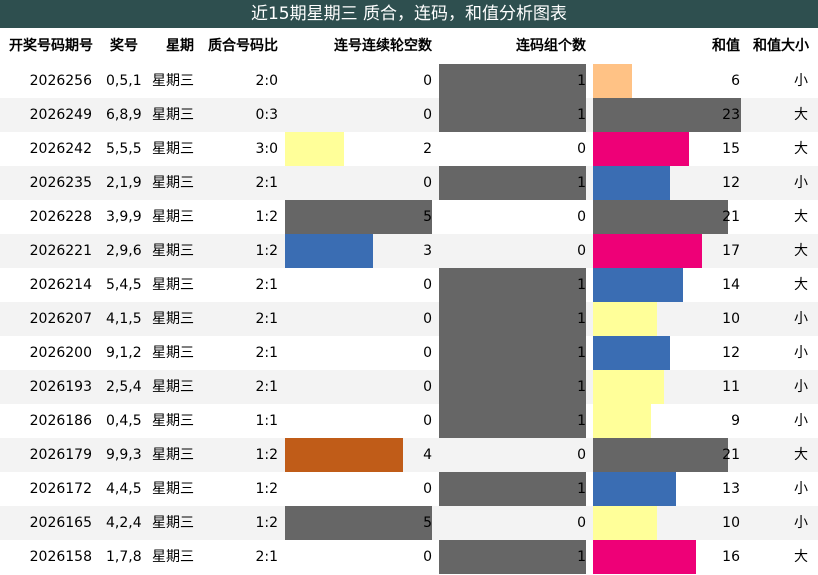  I want to click on header-gap: 连号连续轮空数, so click(383, 46).